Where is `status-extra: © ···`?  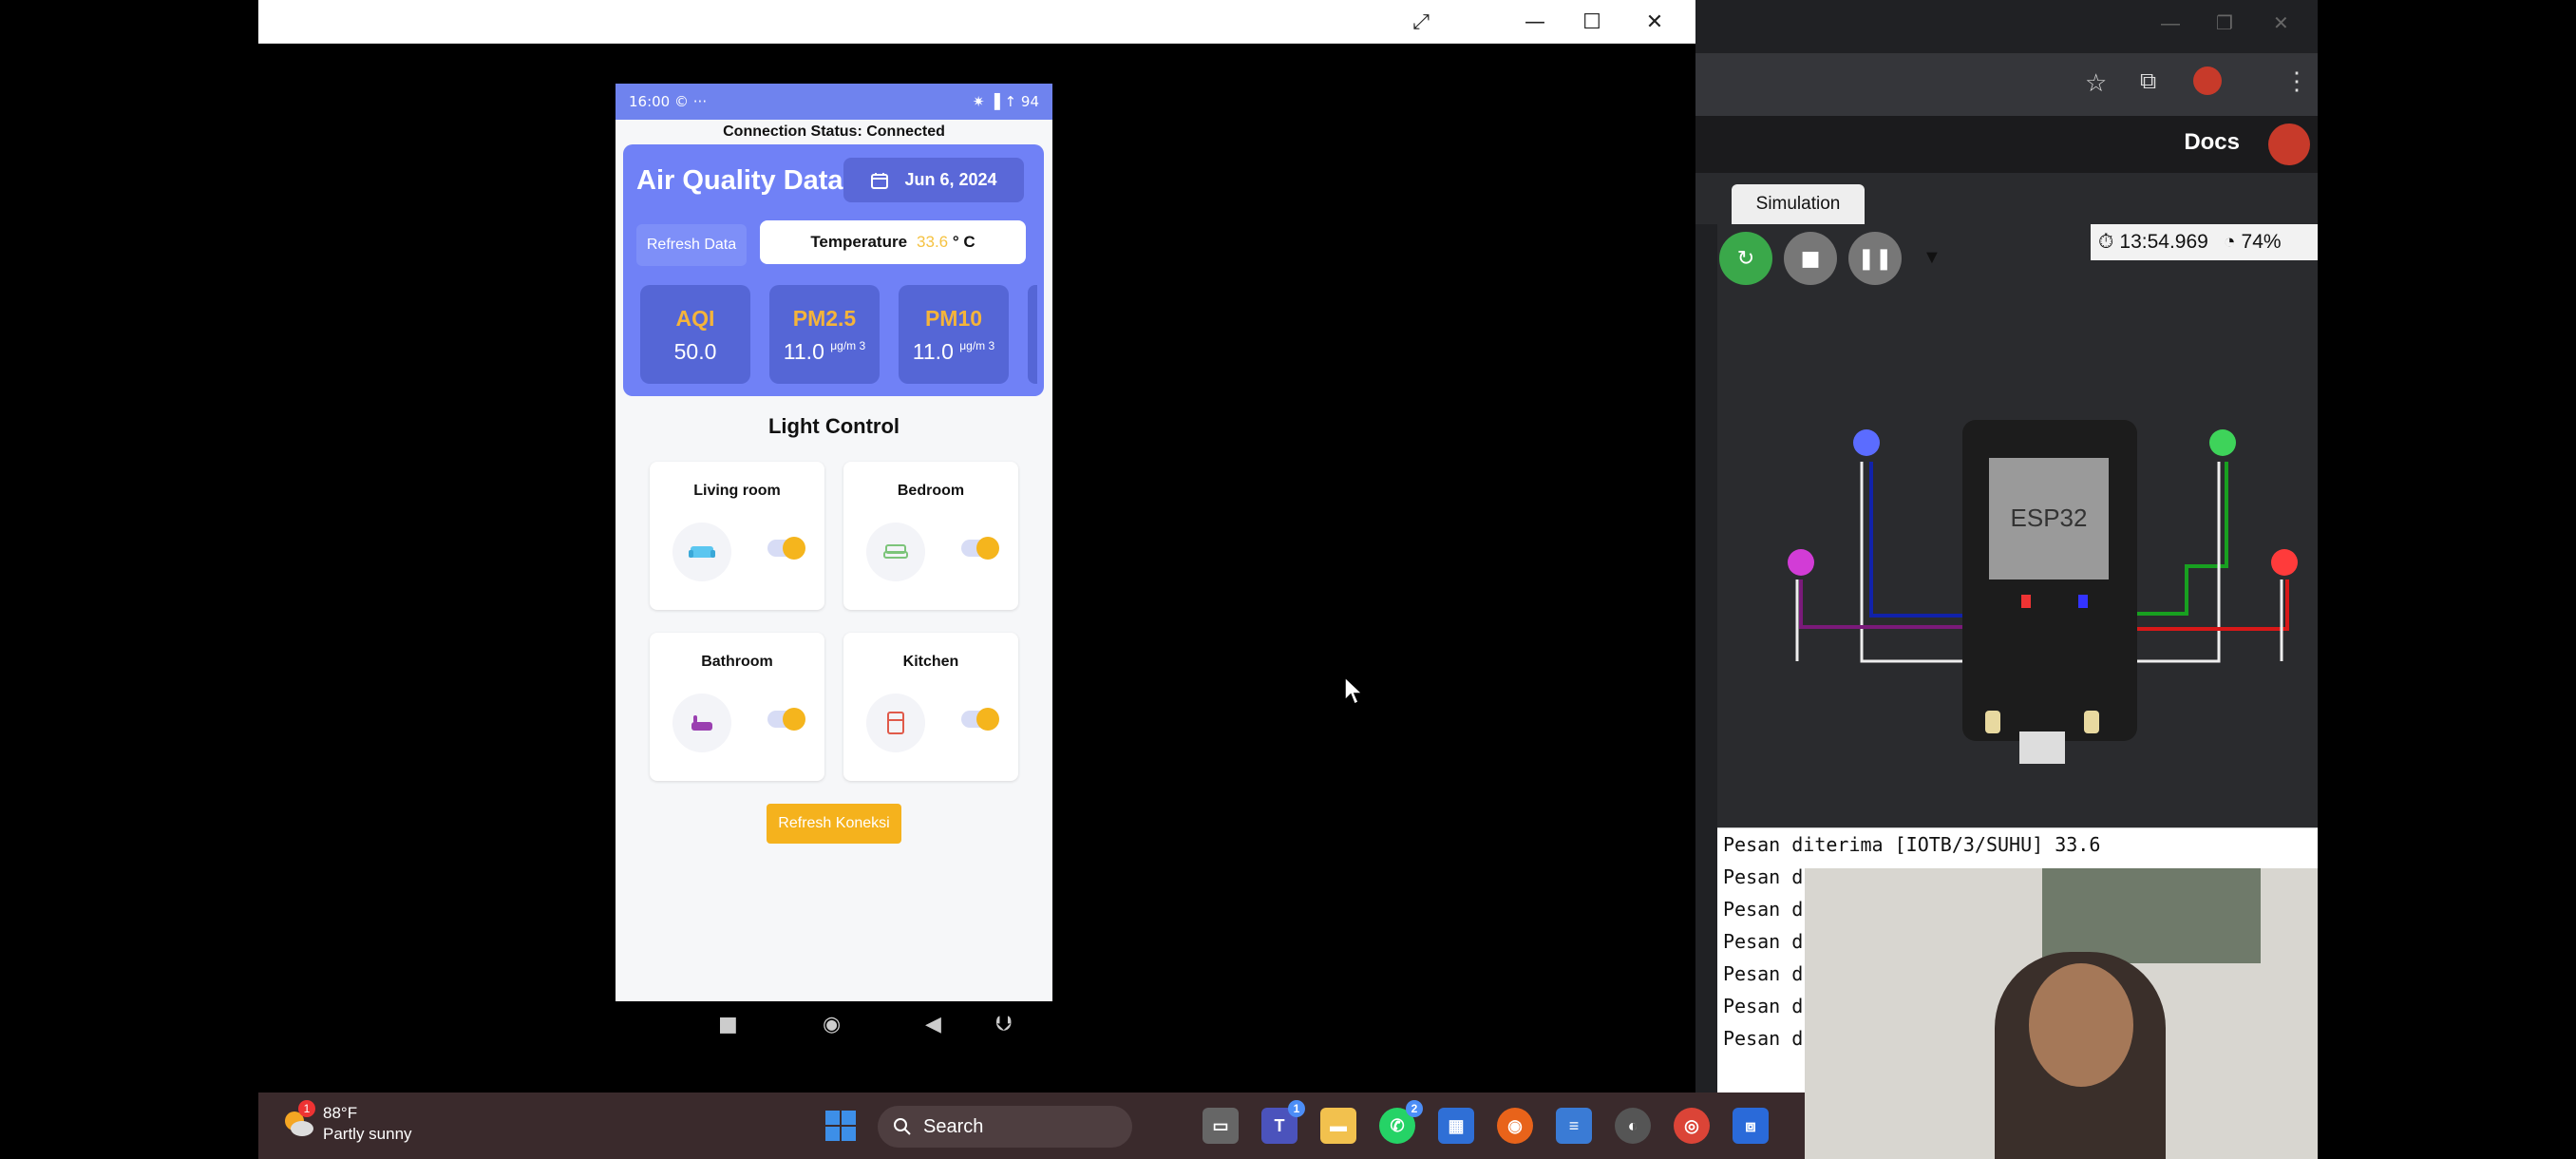 status-extra: © ··· is located at coordinates (691, 101).